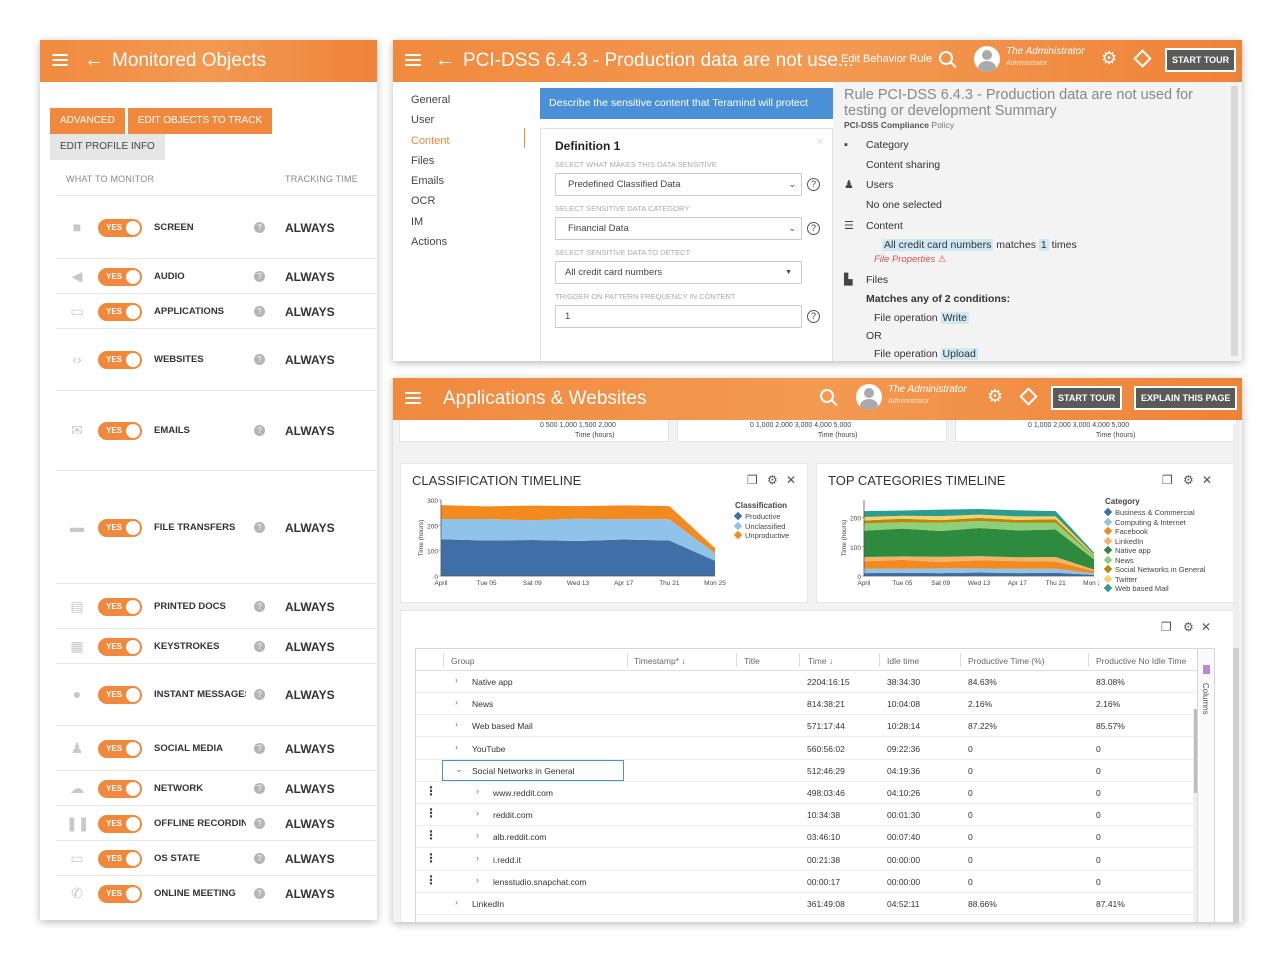  What do you see at coordinates (430, 181) in the screenshot?
I see `nav-emails: Emails` at bounding box center [430, 181].